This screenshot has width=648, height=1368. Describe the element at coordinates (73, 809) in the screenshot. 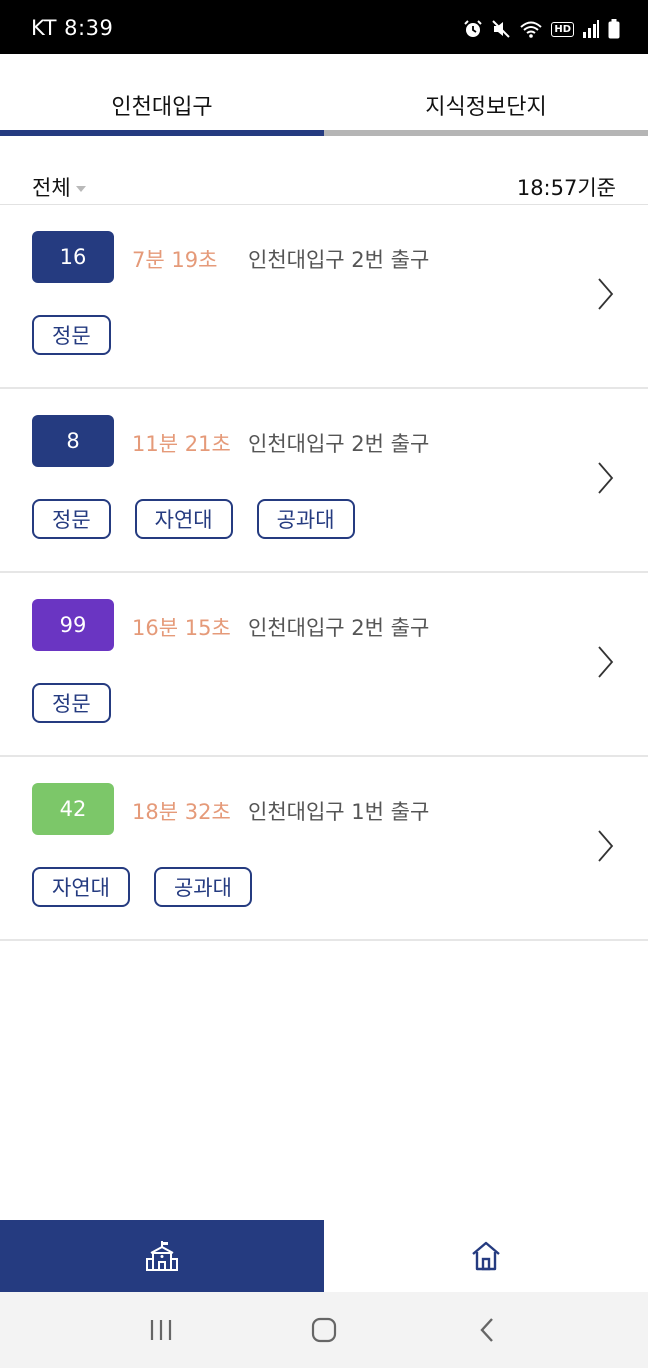

I see `bus-number-badge: 42` at that location.